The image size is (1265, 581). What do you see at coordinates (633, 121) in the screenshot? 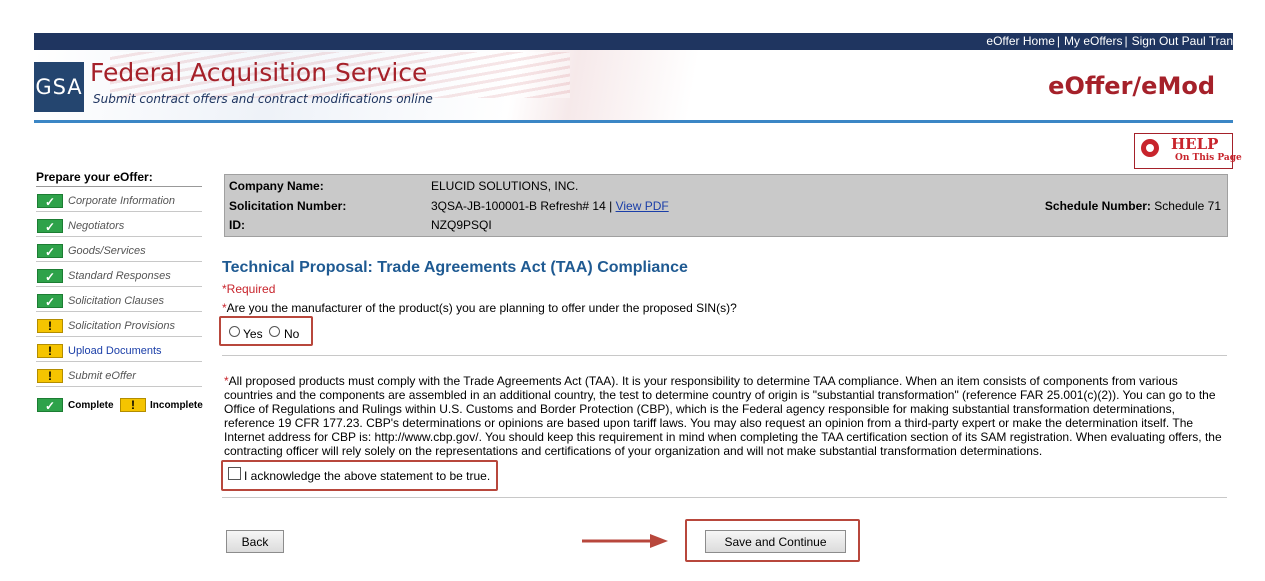
I see `header-divider` at bounding box center [633, 121].